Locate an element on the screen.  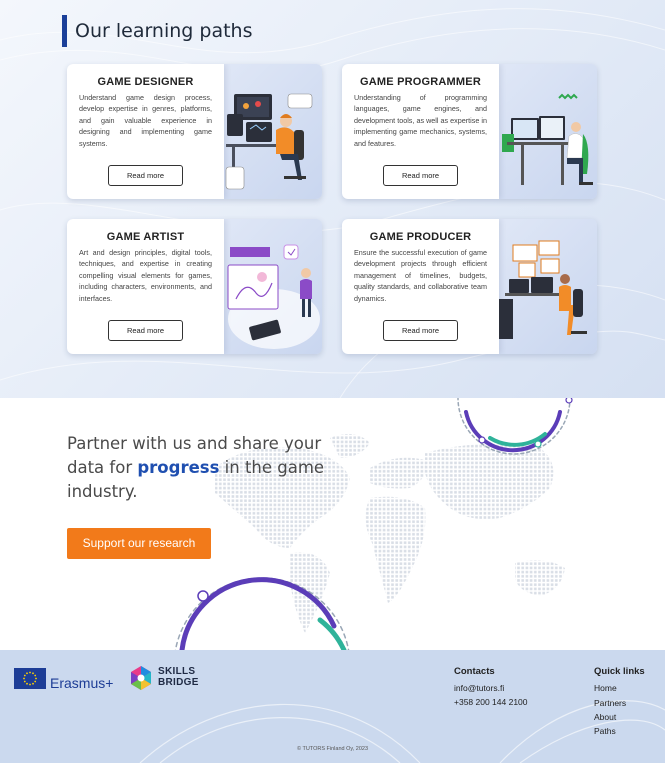
copyright-text: © TUTORS Finland Oy, 2023 is located at coordinates (332, 749).